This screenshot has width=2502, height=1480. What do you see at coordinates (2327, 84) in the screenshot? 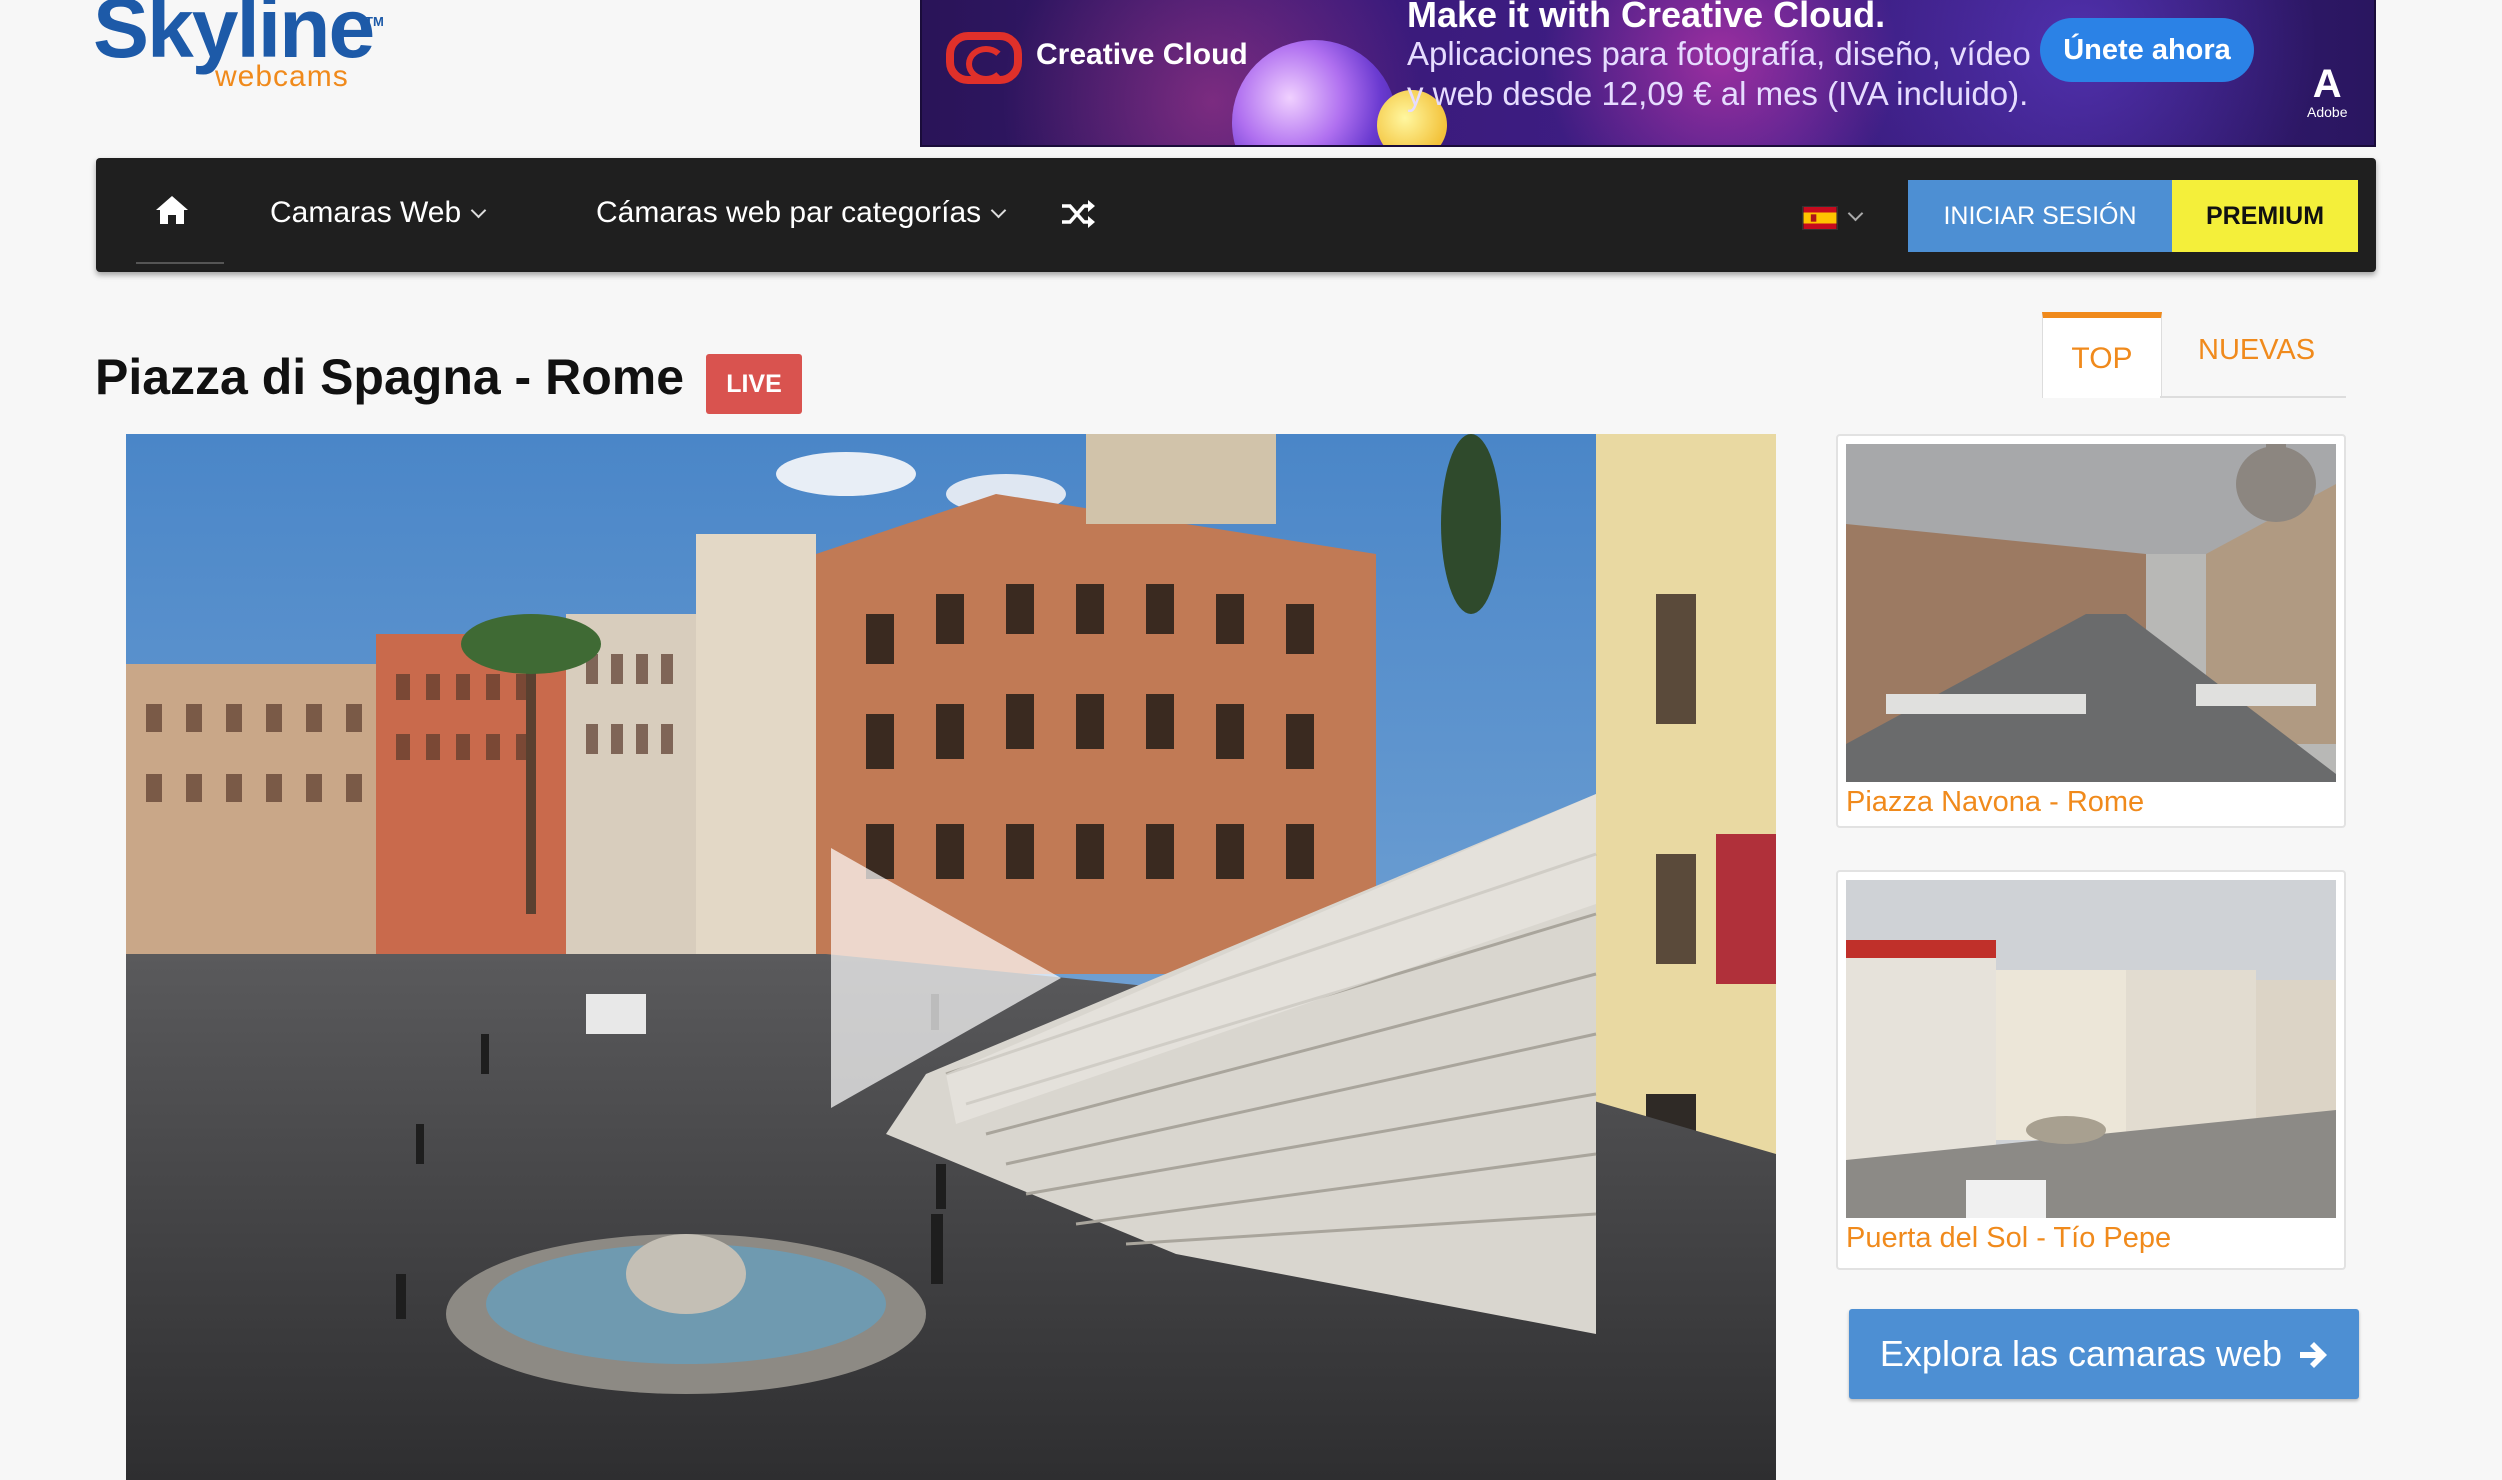
I see `adobe-icon: A` at bounding box center [2327, 84].